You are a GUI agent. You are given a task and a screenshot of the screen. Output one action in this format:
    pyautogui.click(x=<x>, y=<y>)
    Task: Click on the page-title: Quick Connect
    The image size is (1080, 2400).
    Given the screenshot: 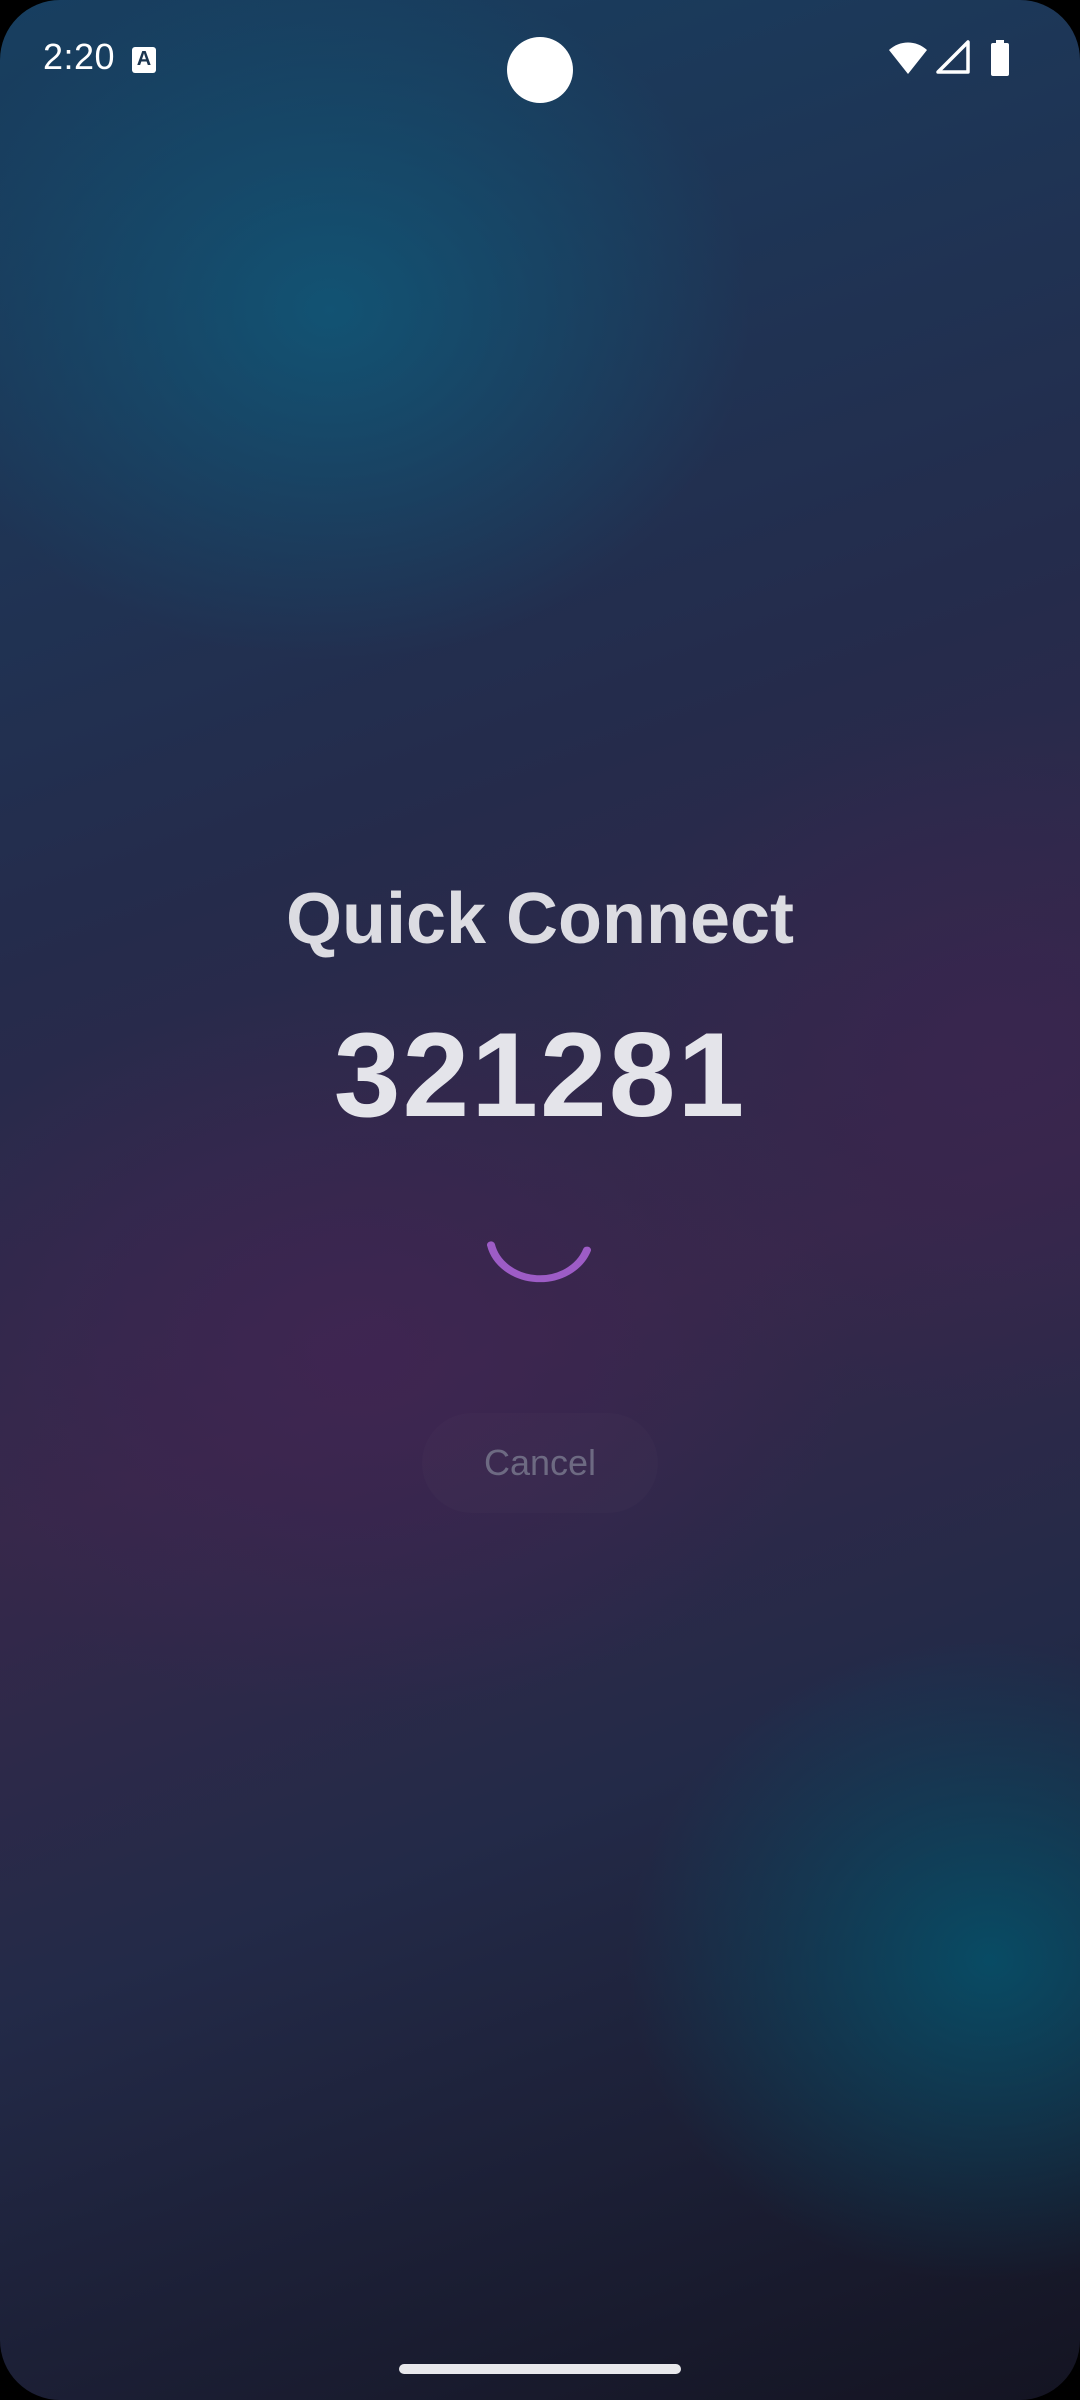 What is the action you would take?
    pyautogui.click(x=540, y=919)
    